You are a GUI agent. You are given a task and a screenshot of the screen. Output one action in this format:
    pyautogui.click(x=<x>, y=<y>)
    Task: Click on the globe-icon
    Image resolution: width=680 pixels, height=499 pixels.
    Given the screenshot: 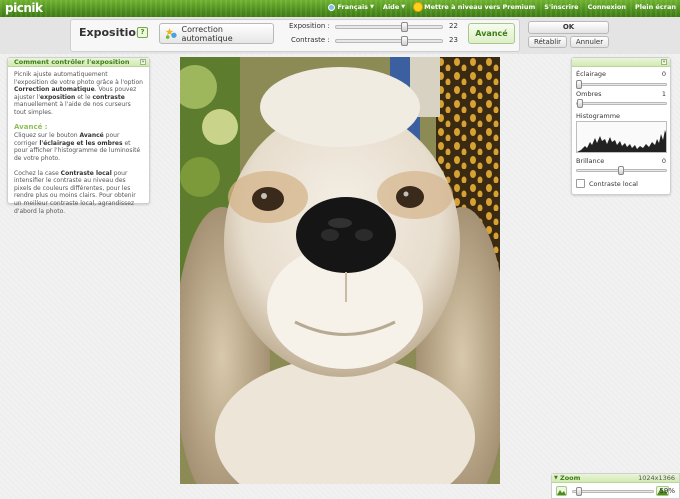 What is the action you would take?
    pyautogui.click(x=332, y=7)
    